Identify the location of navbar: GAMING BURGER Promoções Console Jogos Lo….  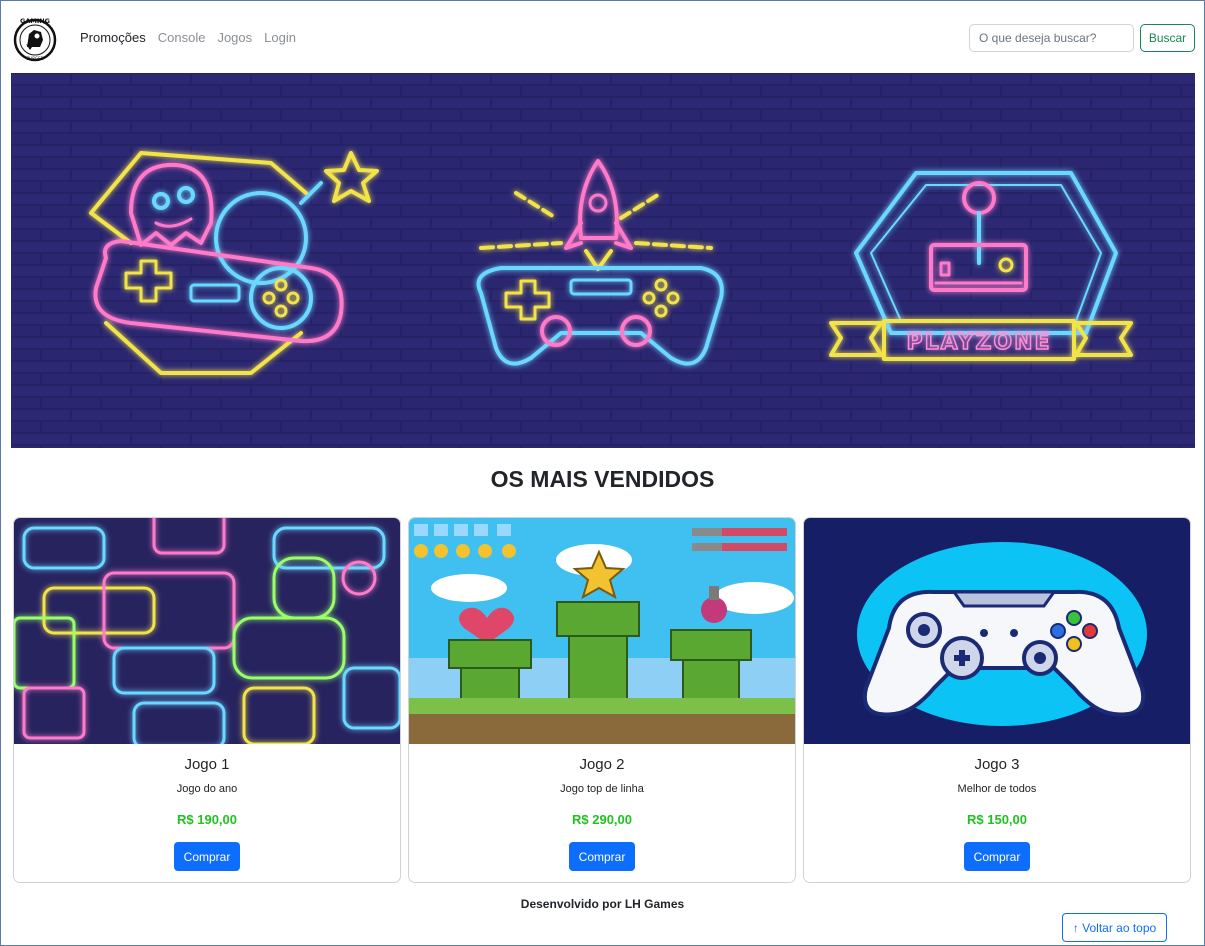
(602, 37).